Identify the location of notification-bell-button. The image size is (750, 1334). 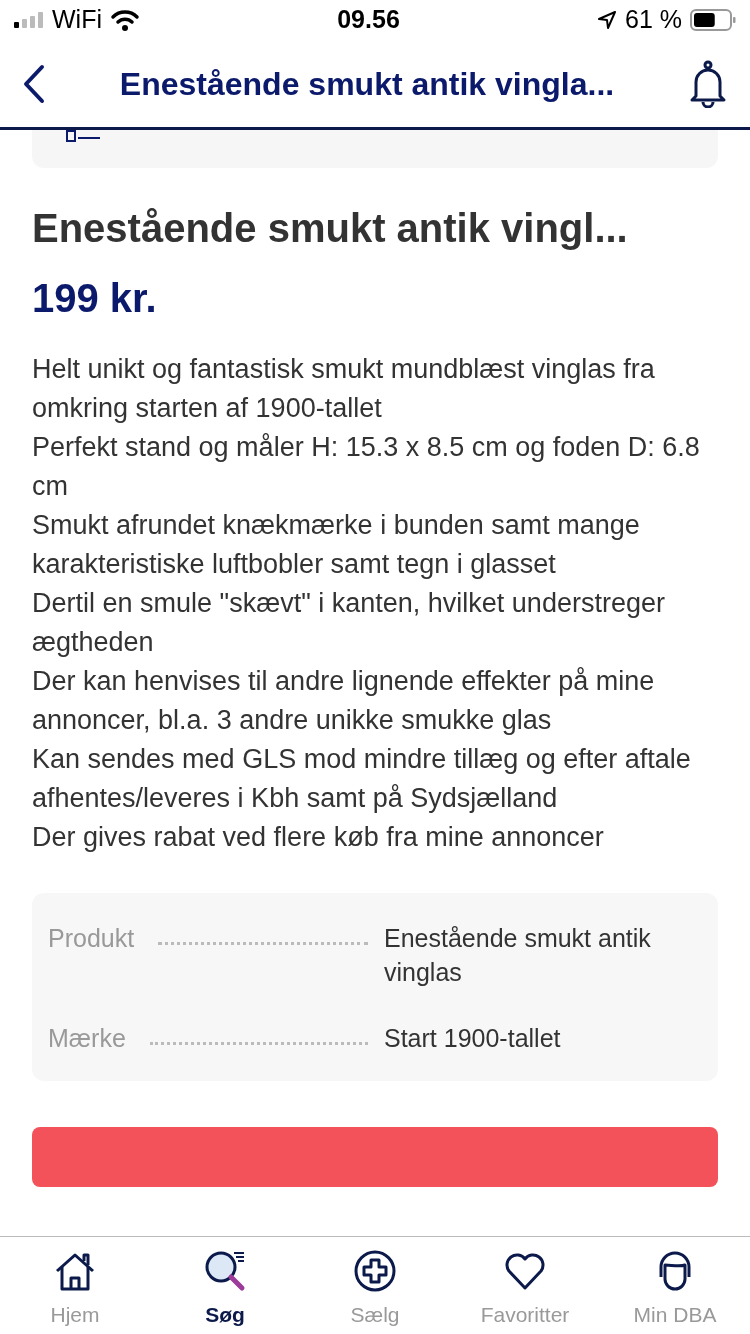
(708, 83).